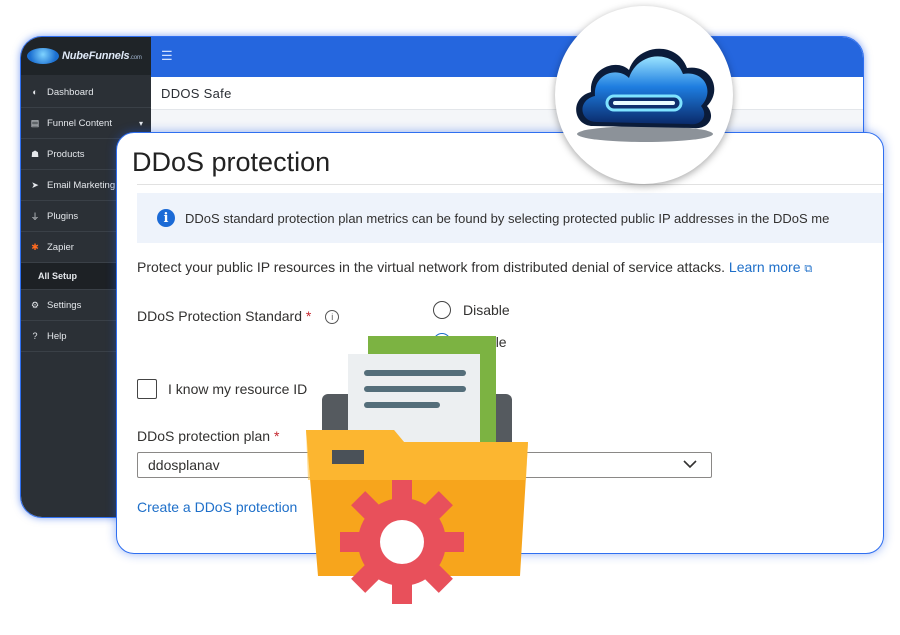 The width and height of the screenshot is (900, 635). I want to click on dashboard-icon: ◐, so click(35, 92).